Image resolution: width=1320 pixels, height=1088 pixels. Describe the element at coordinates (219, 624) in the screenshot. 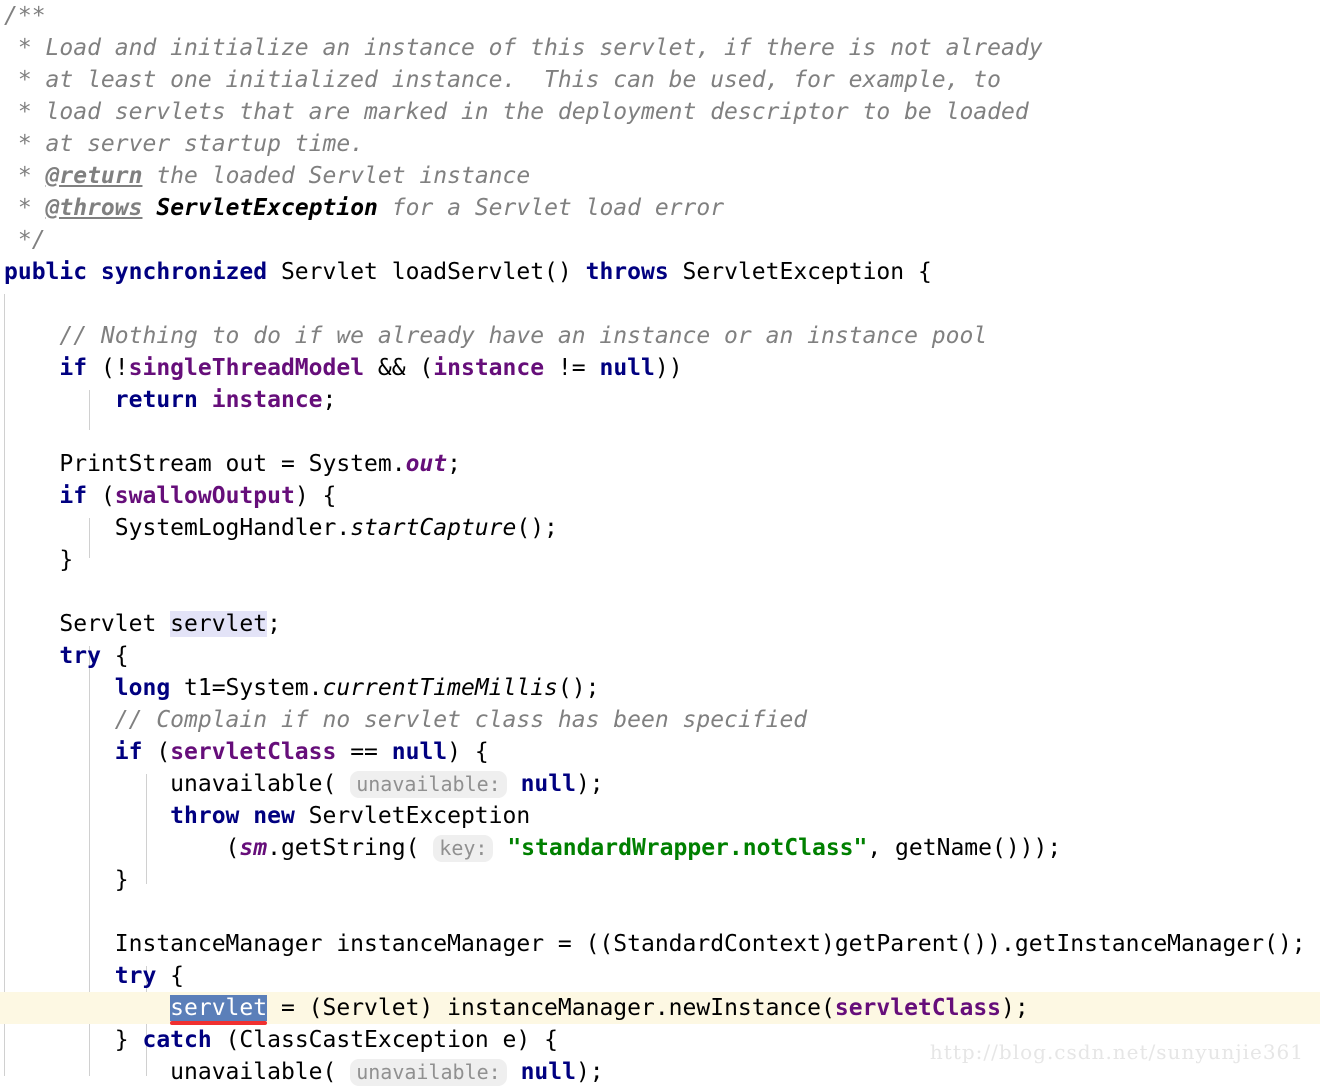

I see `occurrence-token: servlet` at that location.